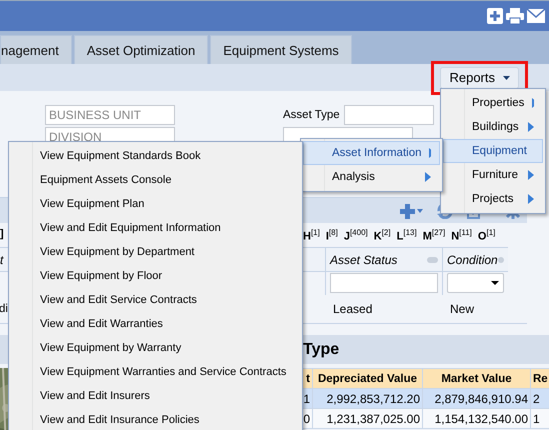 This screenshot has width=549, height=430. Describe the element at coordinates (155, 300) in the screenshot. I see `menu-item: View and Edit Service Contracts` at that location.